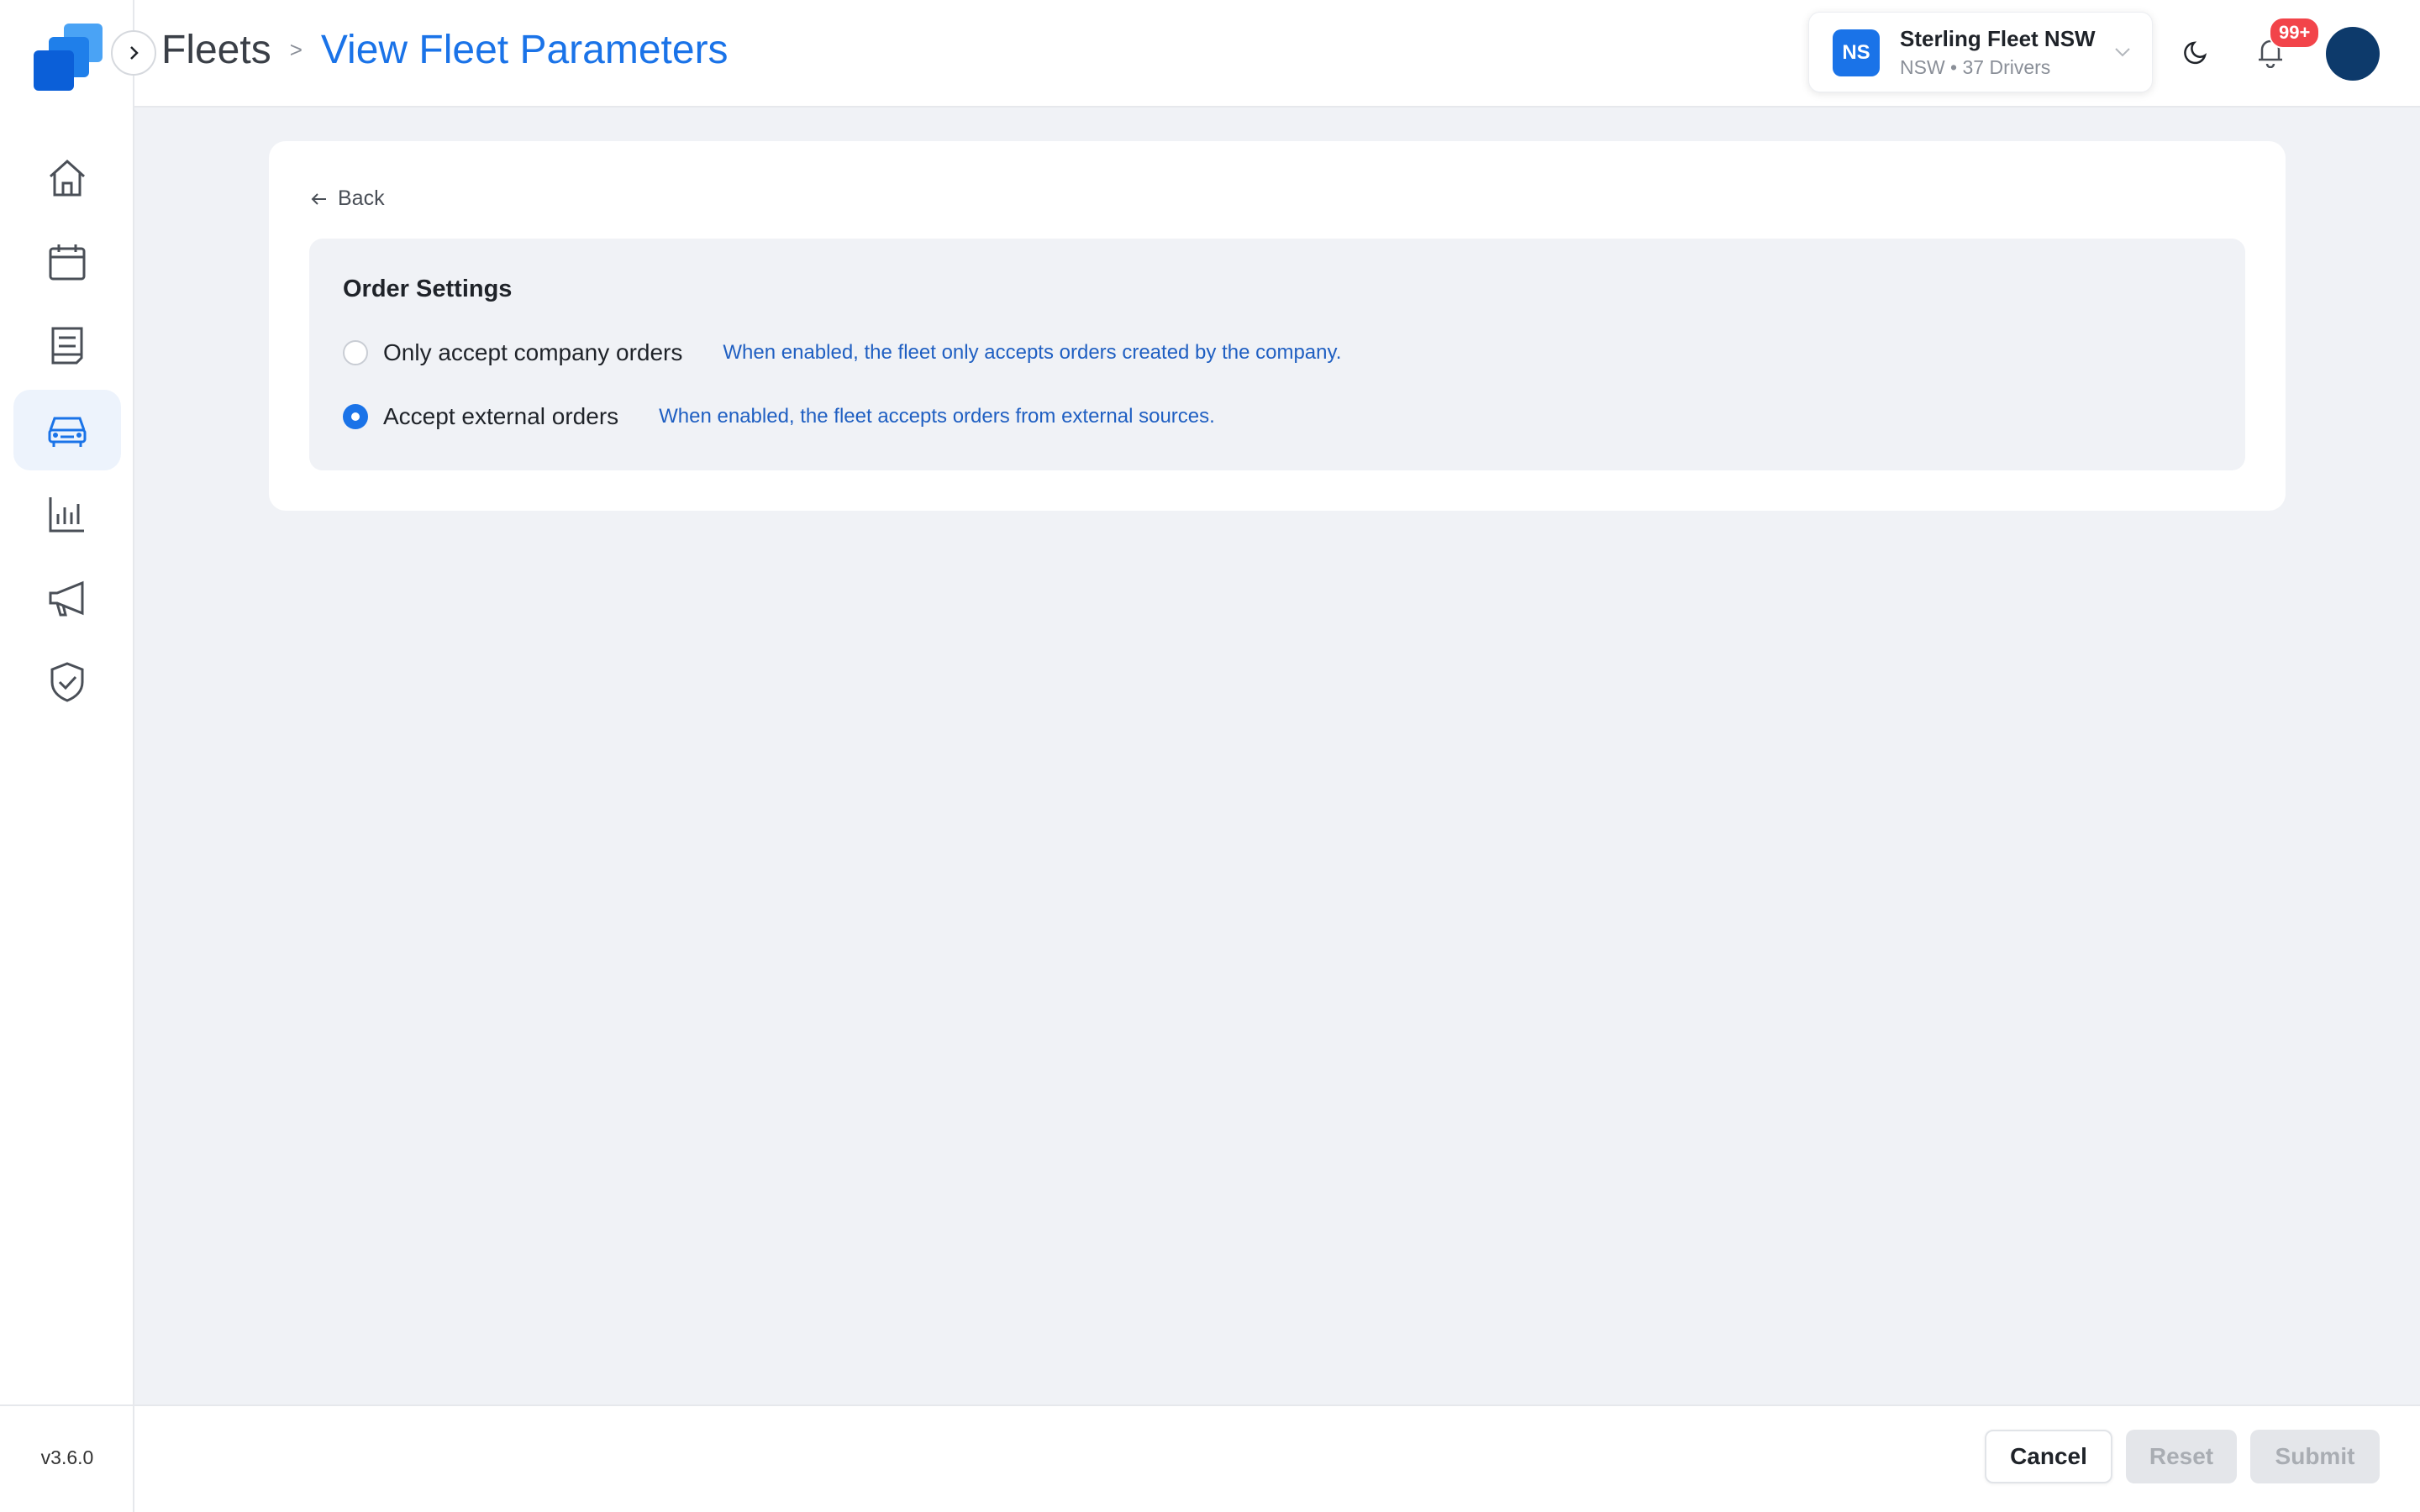  What do you see at coordinates (361, 198) in the screenshot?
I see `back-label: Back` at bounding box center [361, 198].